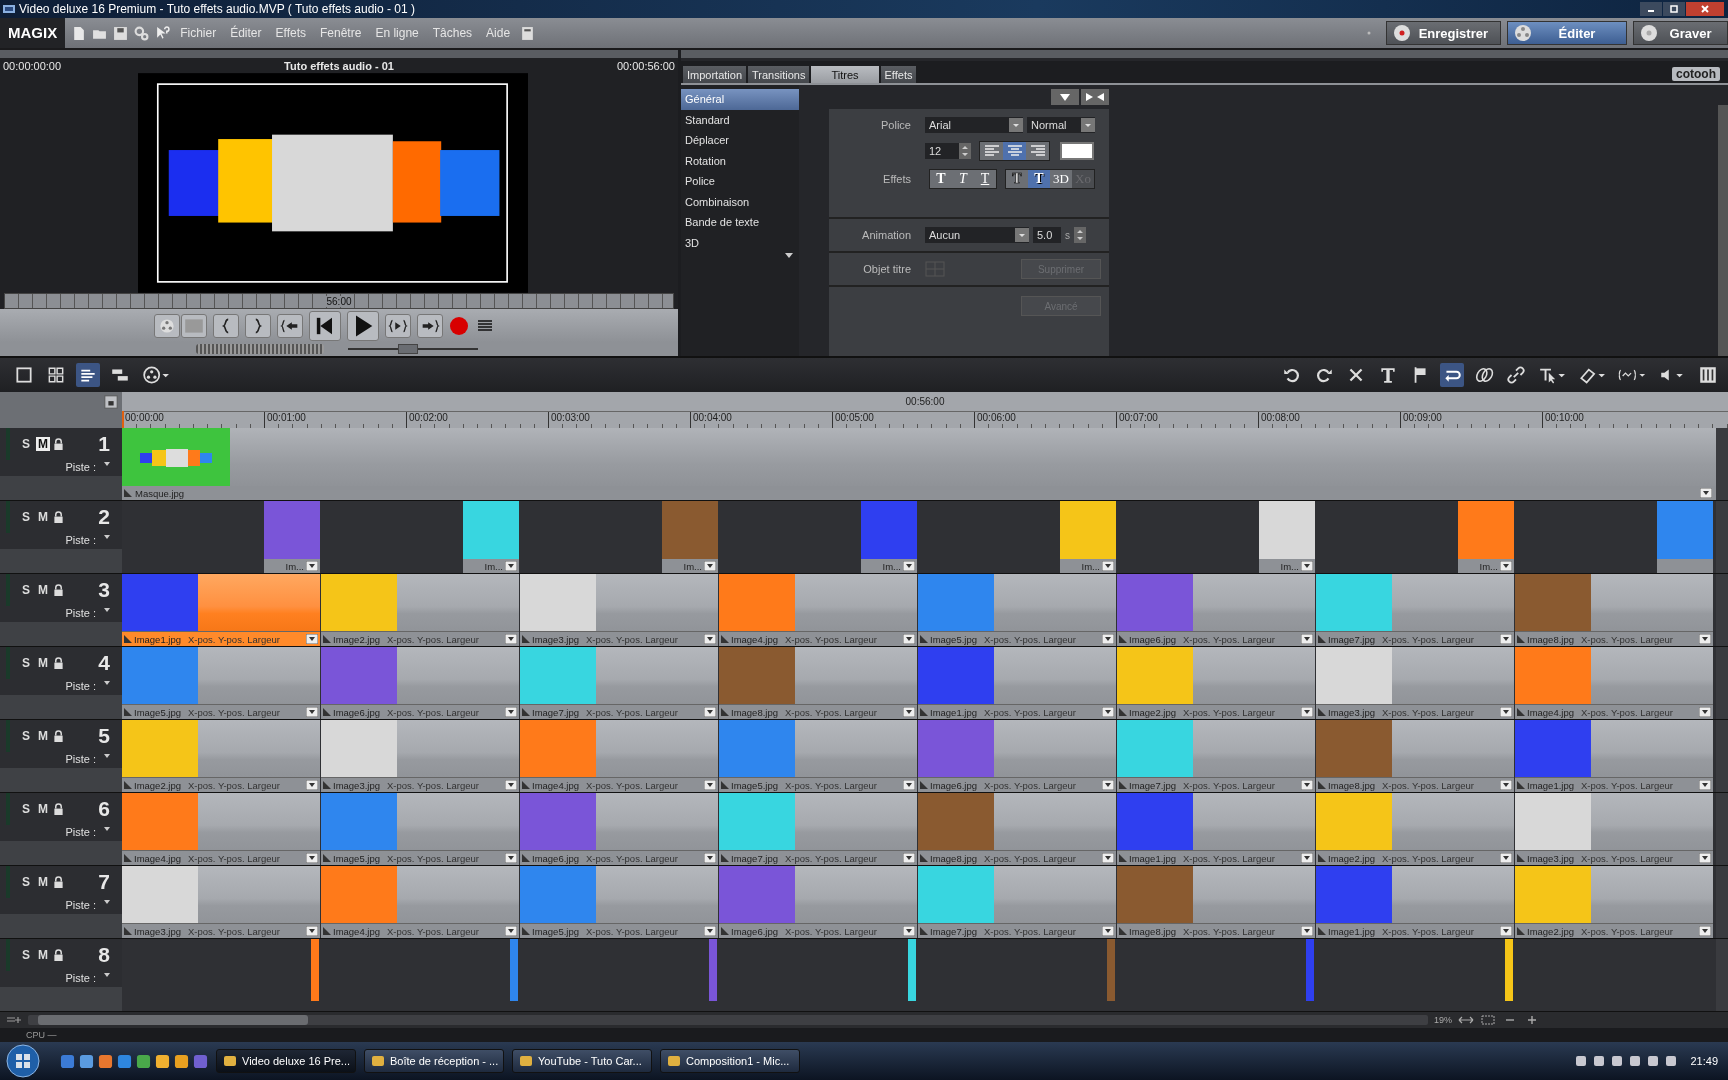  What do you see at coordinates (176, 464) in the screenshot?
I see `clip: Masque.jpg` at bounding box center [176, 464].